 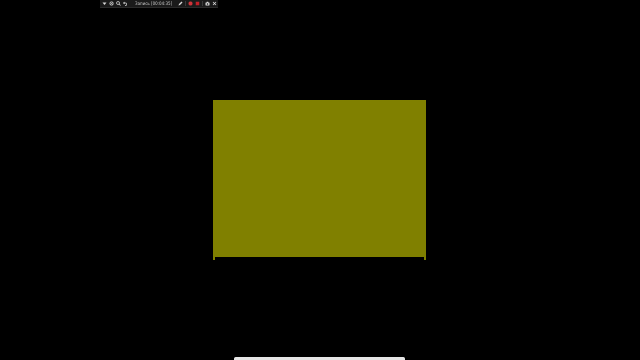 What do you see at coordinates (154, 3) in the screenshot?
I see `recording-status-label: Запись [00:04:35]` at bounding box center [154, 3].